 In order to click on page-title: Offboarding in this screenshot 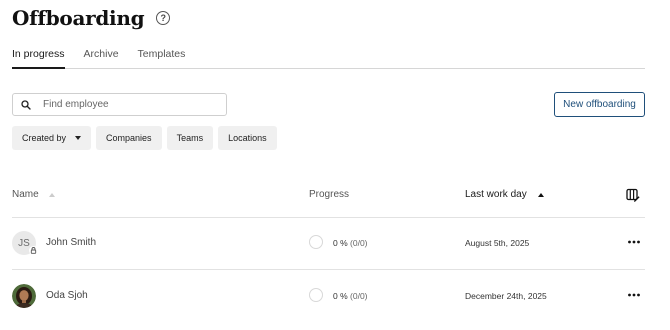, I will do `click(78, 18)`.